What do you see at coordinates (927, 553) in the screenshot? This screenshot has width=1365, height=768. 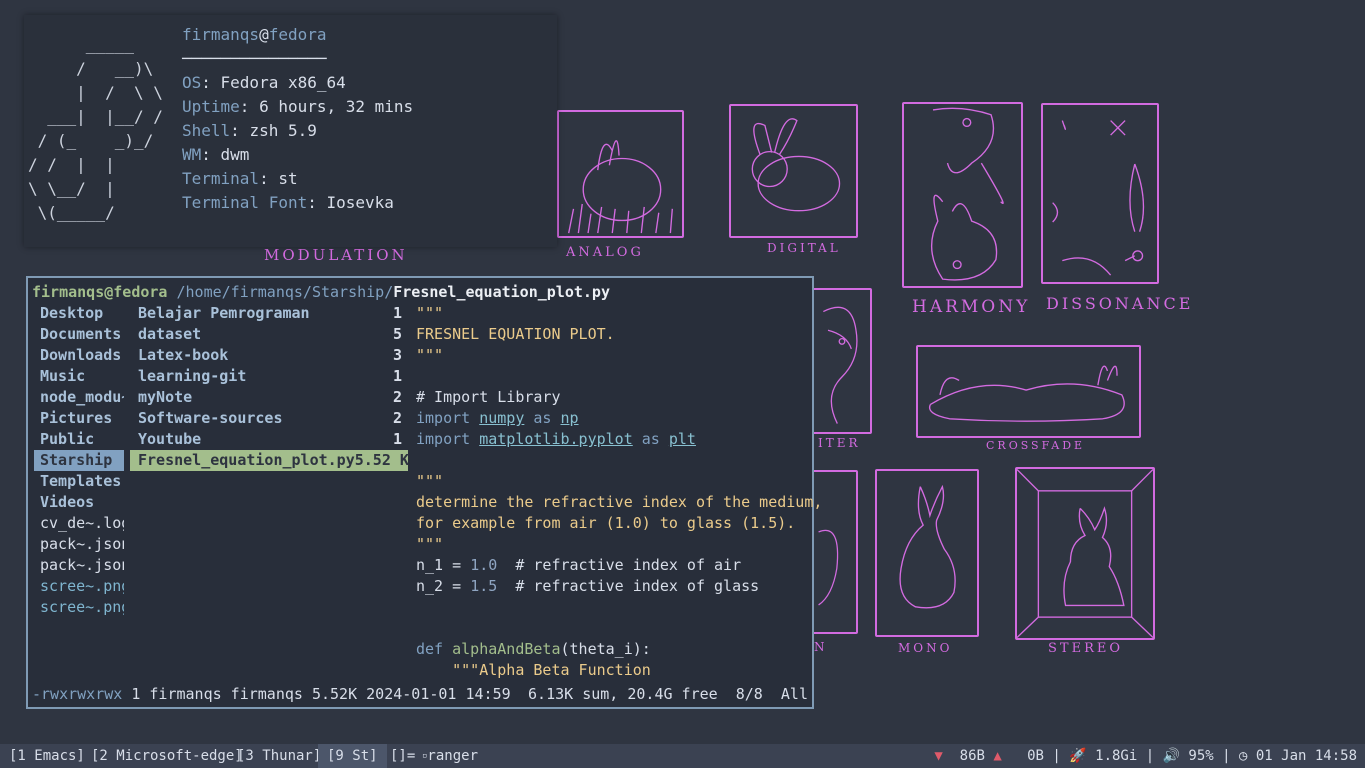 I see `wall-frame-mono` at bounding box center [927, 553].